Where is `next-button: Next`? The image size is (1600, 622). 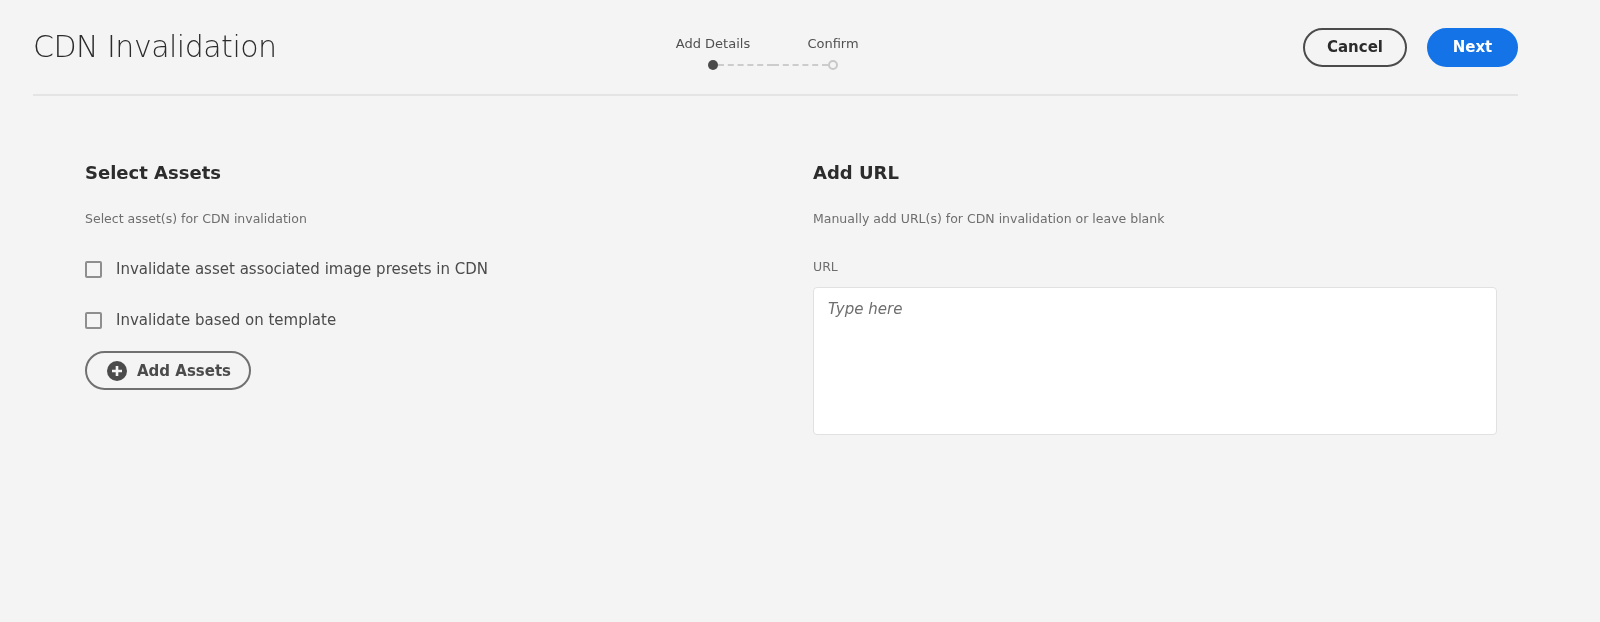 next-button: Next is located at coordinates (1472, 47).